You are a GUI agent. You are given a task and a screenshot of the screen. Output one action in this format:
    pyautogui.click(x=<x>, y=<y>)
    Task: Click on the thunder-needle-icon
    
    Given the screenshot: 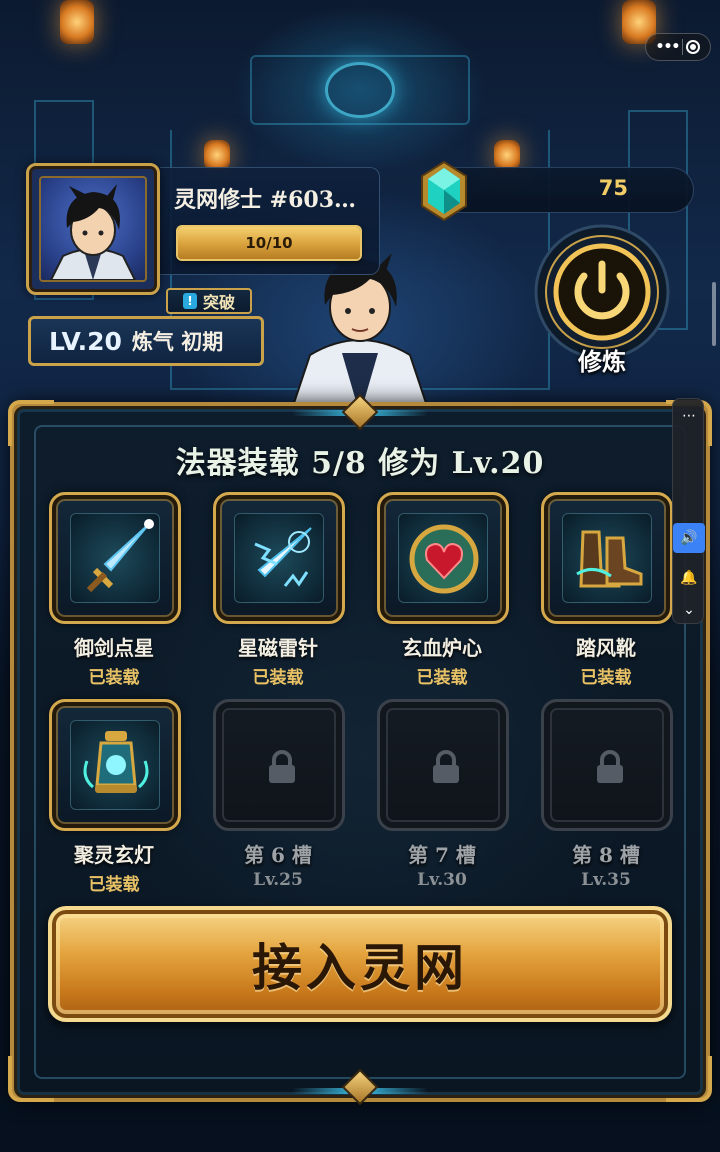 What is the action you would take?
    pyautogui.click(x=283, y=557)
    